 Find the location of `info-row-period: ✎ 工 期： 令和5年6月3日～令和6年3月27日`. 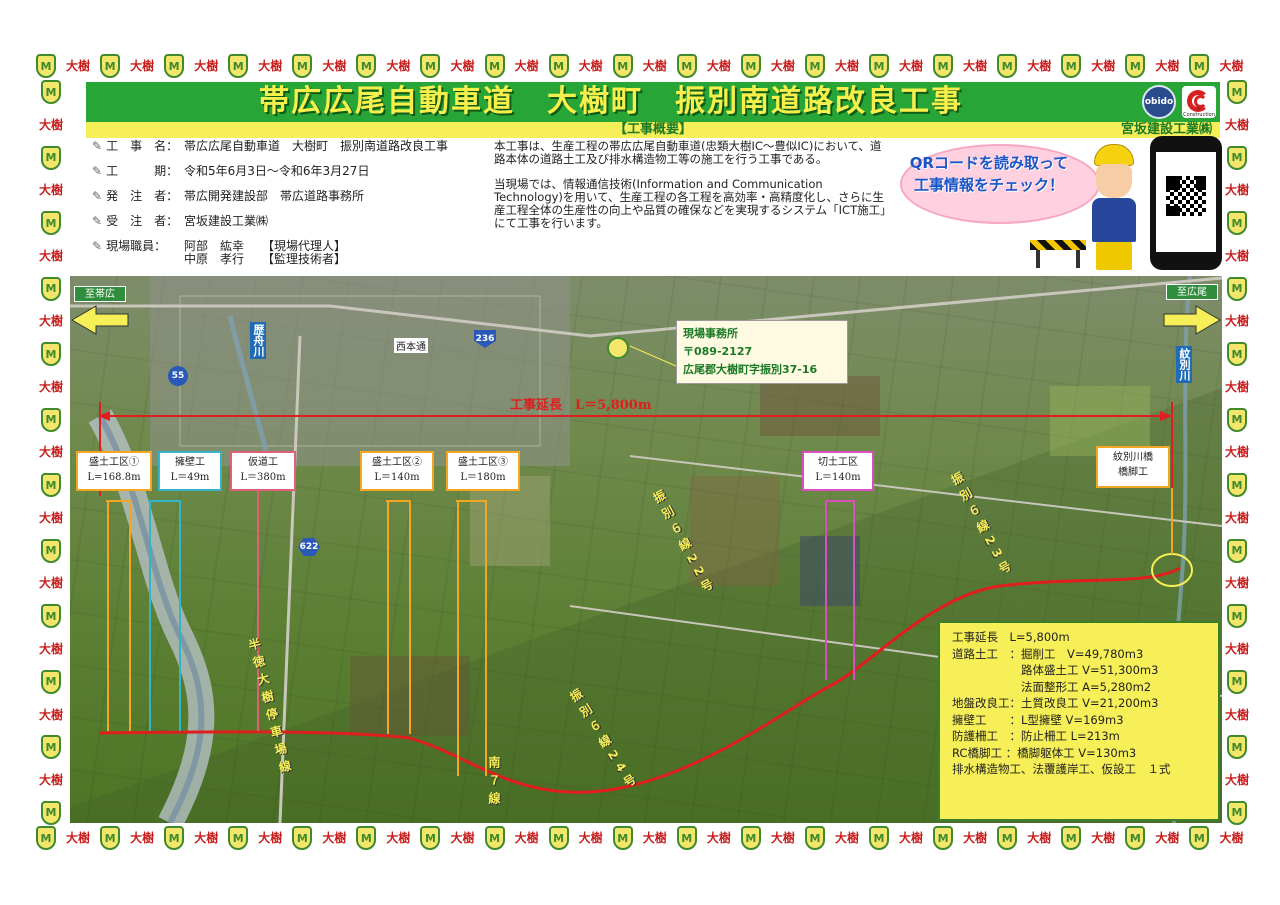

info-row-period: ✎ 工 期： 令和5年6月3日～令和6年3月27日 is located at coordinates (231, 171).